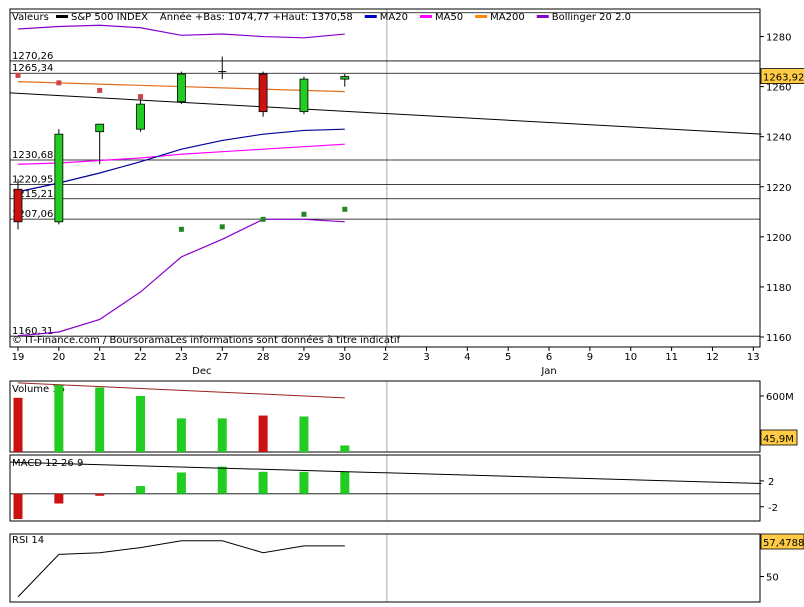  What do you see at coordinates (507, 17) in the screenshot?
I see `legend-item-label: MA200` at bounding box center [507, 17].